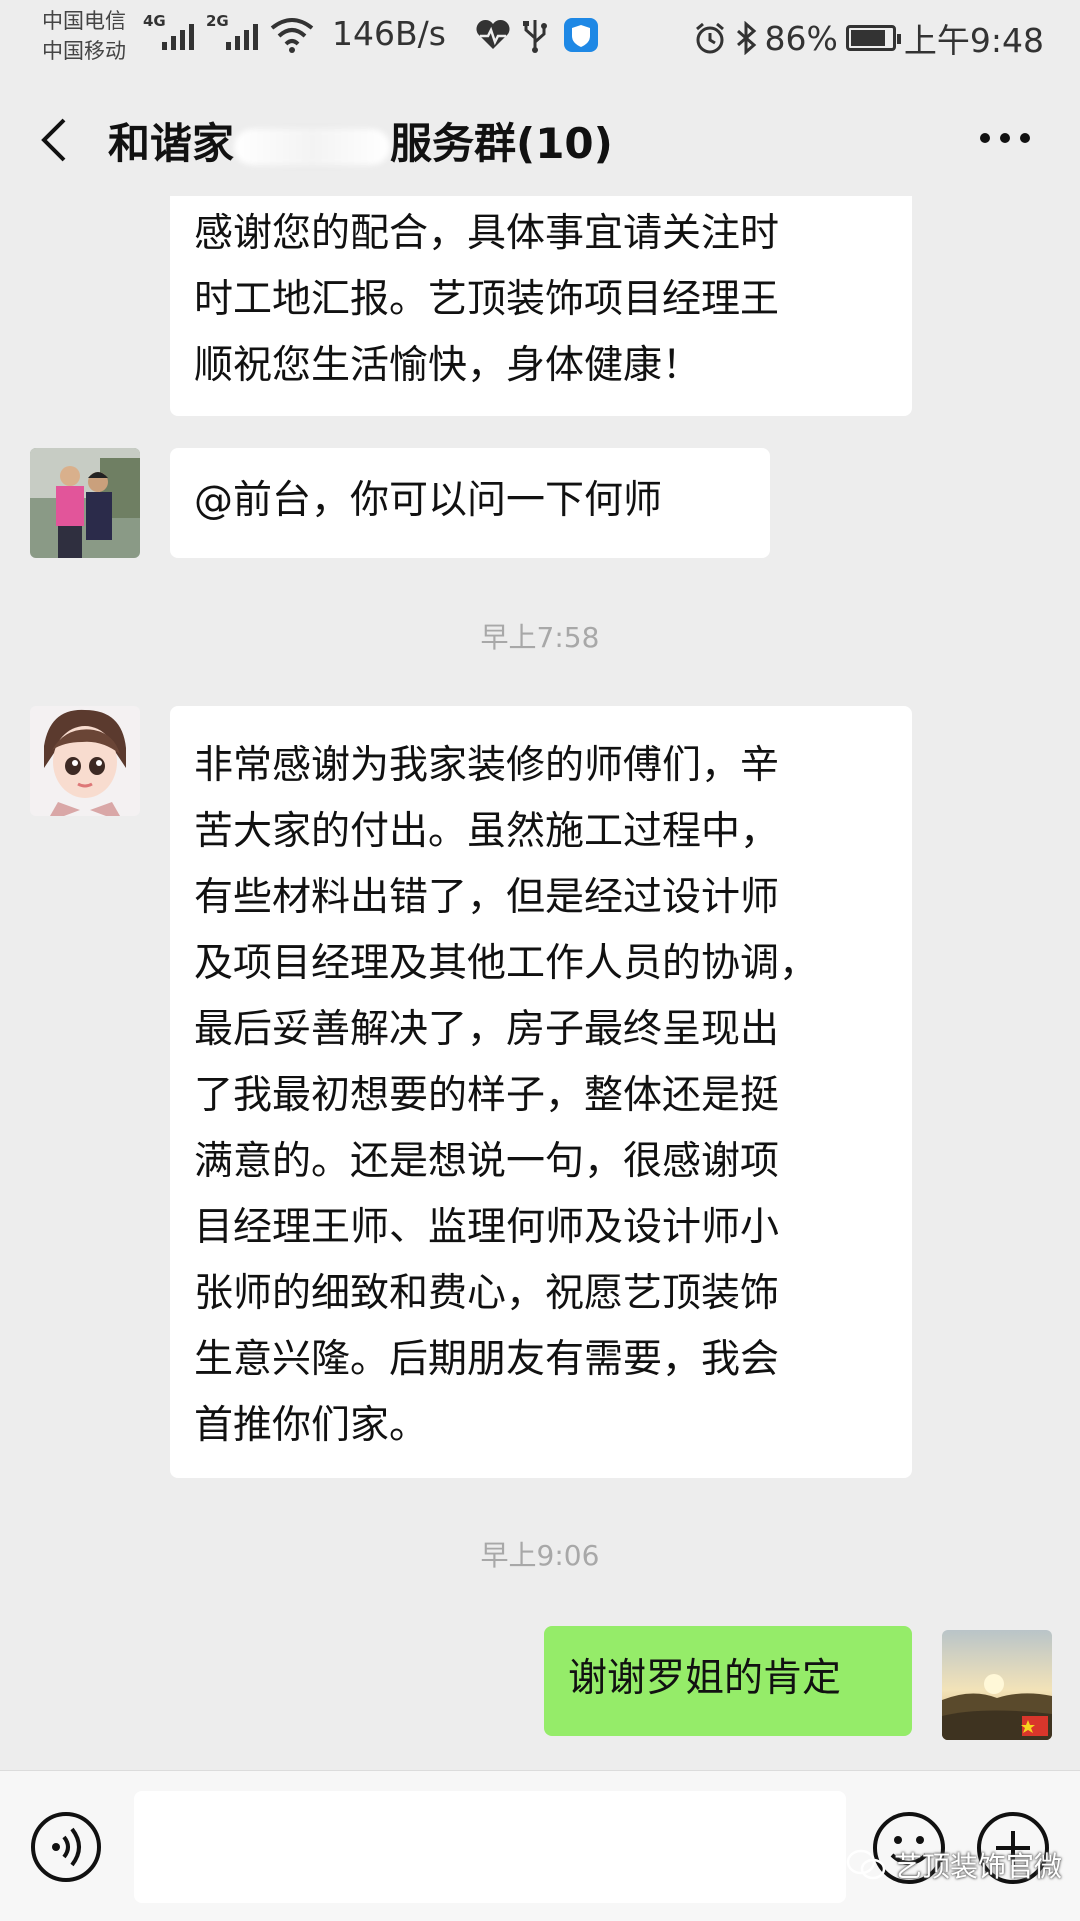 The height and width of the screenshot is (1921, 1080). I want to click on message-bubble: @前台，你可以问一下何师, so click(470, 503).